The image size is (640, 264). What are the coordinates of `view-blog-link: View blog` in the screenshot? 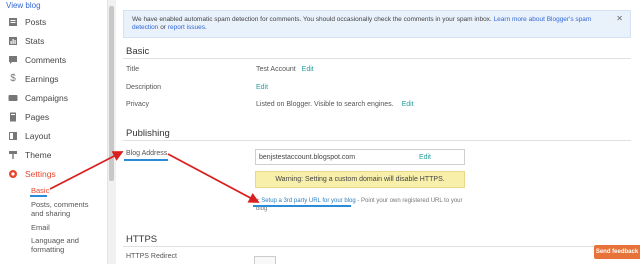 It's located at (23, 5).